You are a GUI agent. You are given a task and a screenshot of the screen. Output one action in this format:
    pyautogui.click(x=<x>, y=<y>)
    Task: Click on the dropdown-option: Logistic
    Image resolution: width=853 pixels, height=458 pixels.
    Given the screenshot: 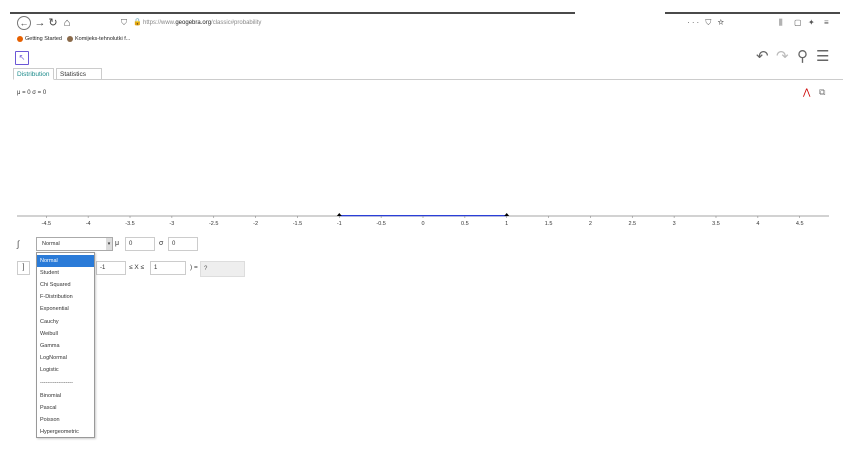 What is the action you would take?
    pyautogui.click(x=65, y=370)
    